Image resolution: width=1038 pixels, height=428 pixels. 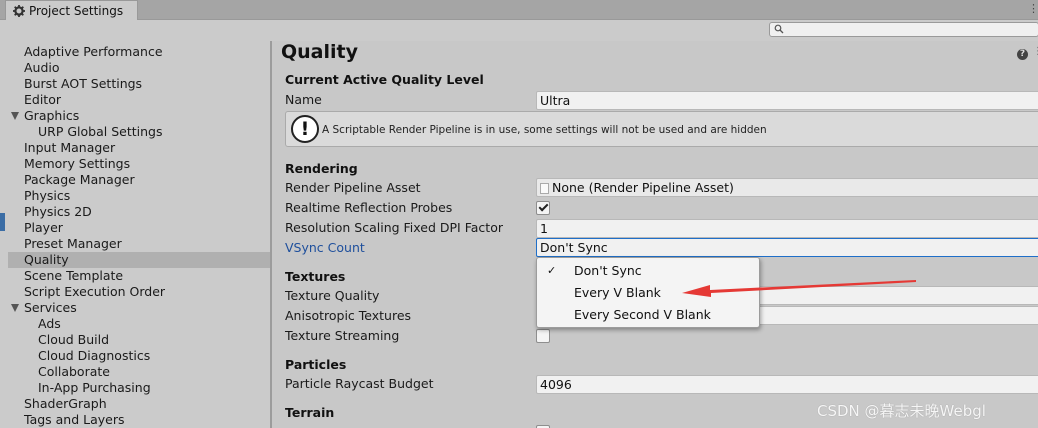 I want to click on checkmark-icon: ✓, so click(x=552, y=270).